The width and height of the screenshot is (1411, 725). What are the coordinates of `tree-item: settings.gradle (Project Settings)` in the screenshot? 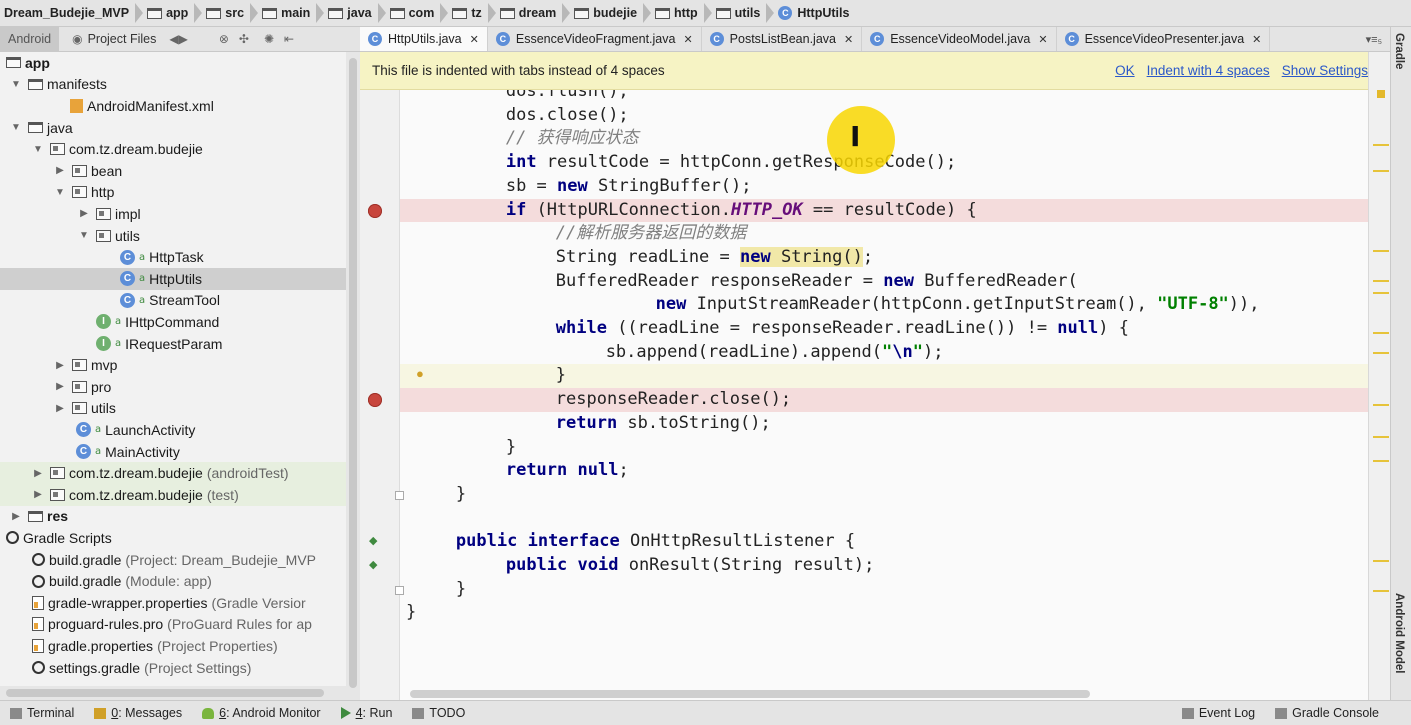 It's located at (173, 668).